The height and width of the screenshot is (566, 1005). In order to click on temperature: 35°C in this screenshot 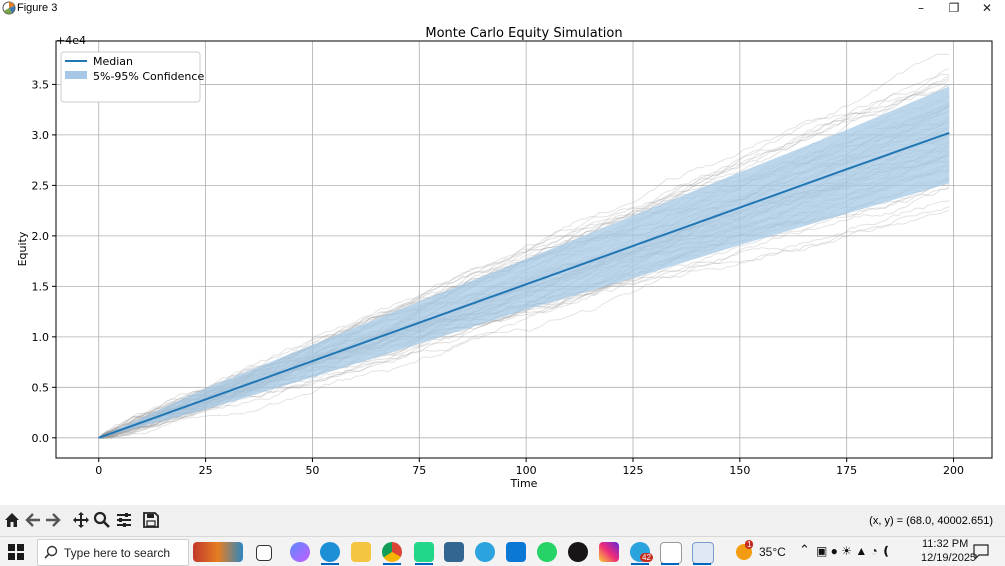, I will do `click(772, 552)`.